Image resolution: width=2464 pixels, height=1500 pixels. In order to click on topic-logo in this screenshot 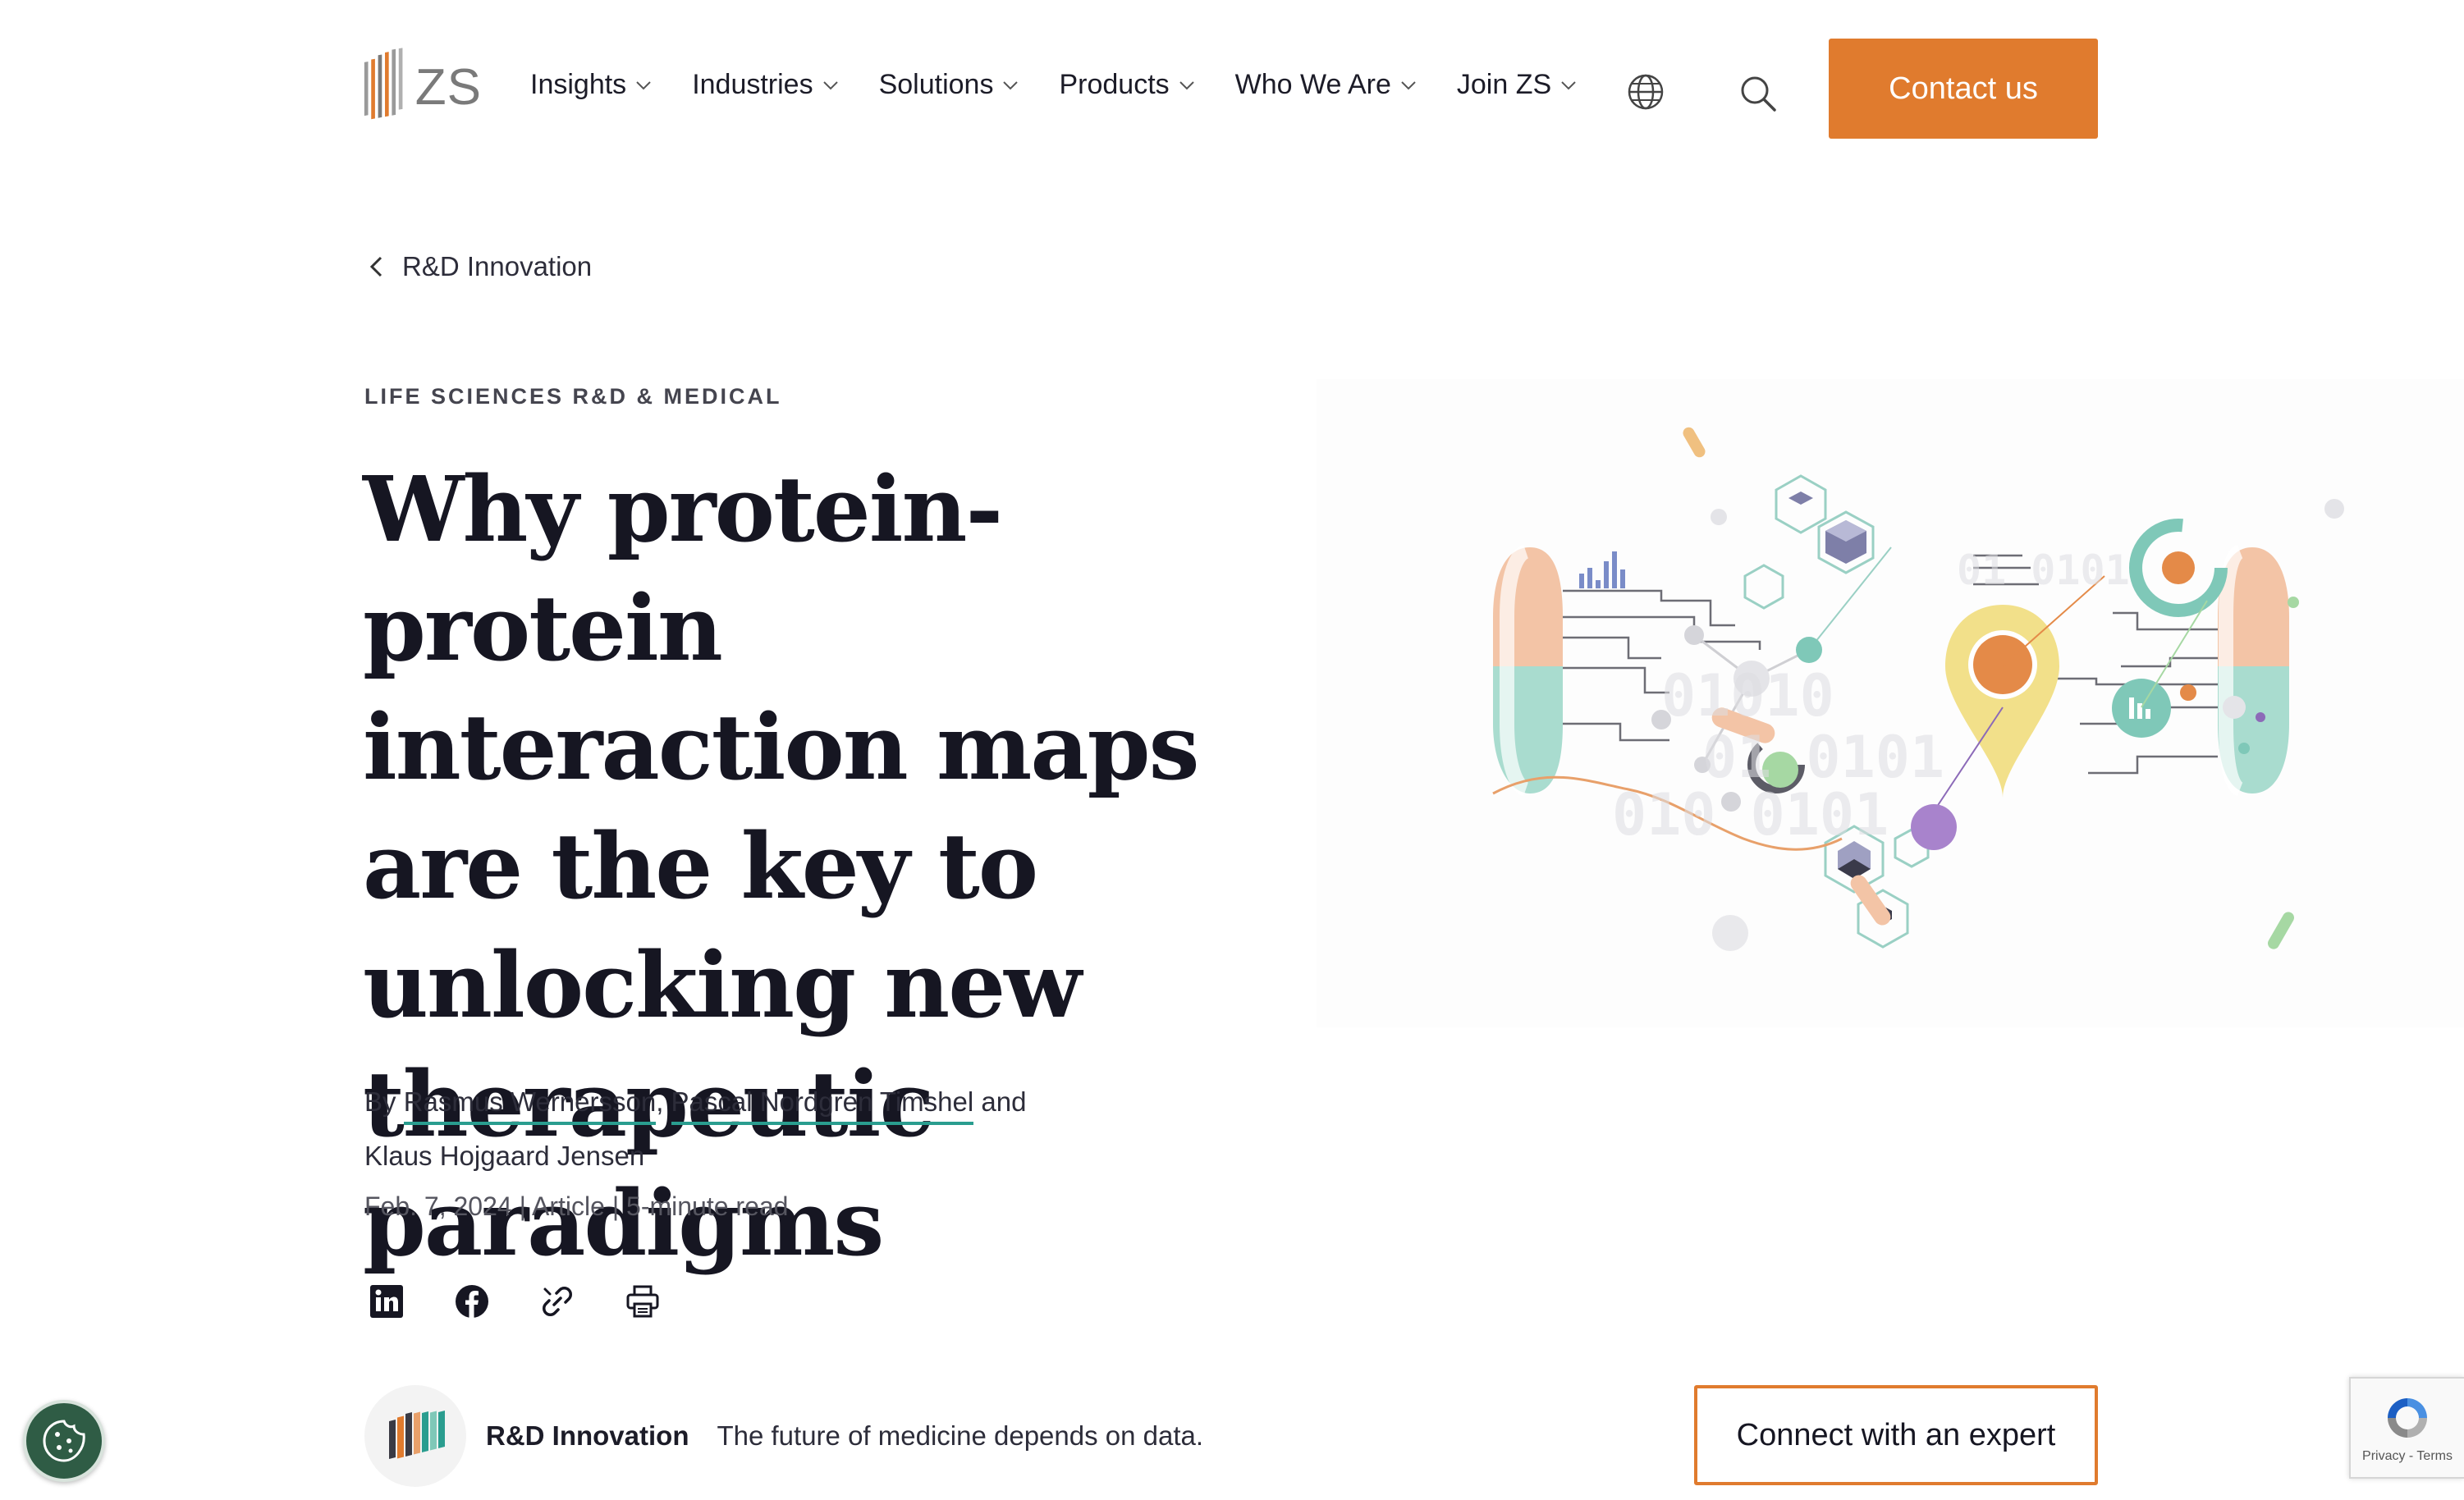, I will do `click(415, 1436)`.